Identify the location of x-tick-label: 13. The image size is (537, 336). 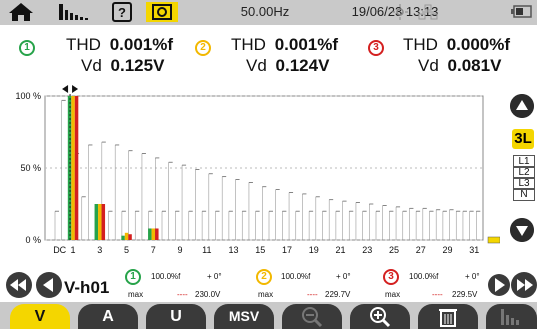
(234, 250).